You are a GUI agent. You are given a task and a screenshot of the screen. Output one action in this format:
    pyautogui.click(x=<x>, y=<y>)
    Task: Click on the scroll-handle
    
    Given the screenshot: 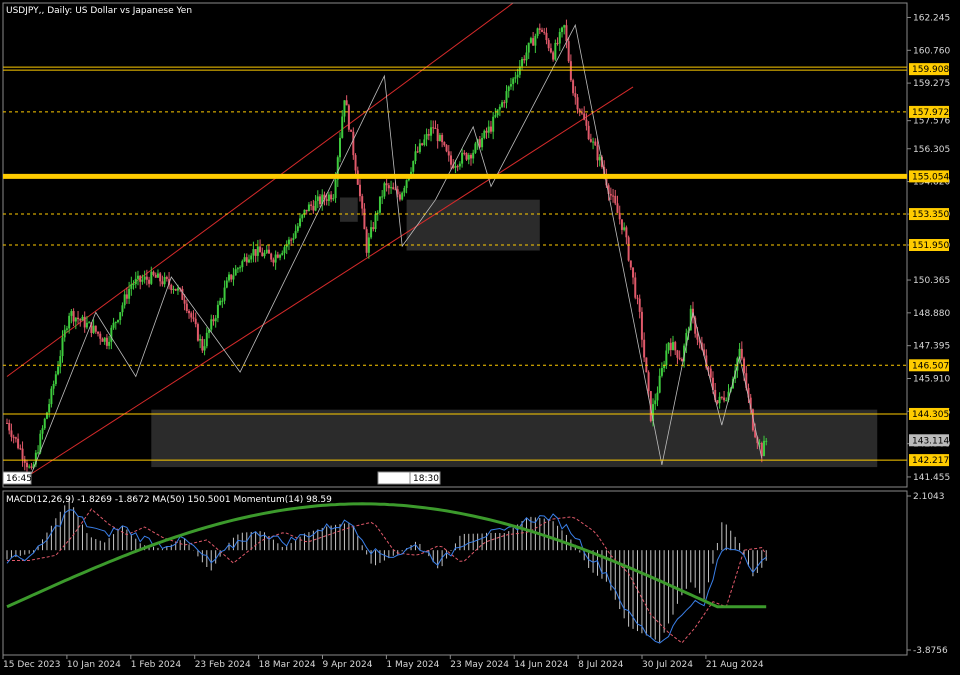 What is the action you would take?
    pyautogui.click(x=394, y=478)
    